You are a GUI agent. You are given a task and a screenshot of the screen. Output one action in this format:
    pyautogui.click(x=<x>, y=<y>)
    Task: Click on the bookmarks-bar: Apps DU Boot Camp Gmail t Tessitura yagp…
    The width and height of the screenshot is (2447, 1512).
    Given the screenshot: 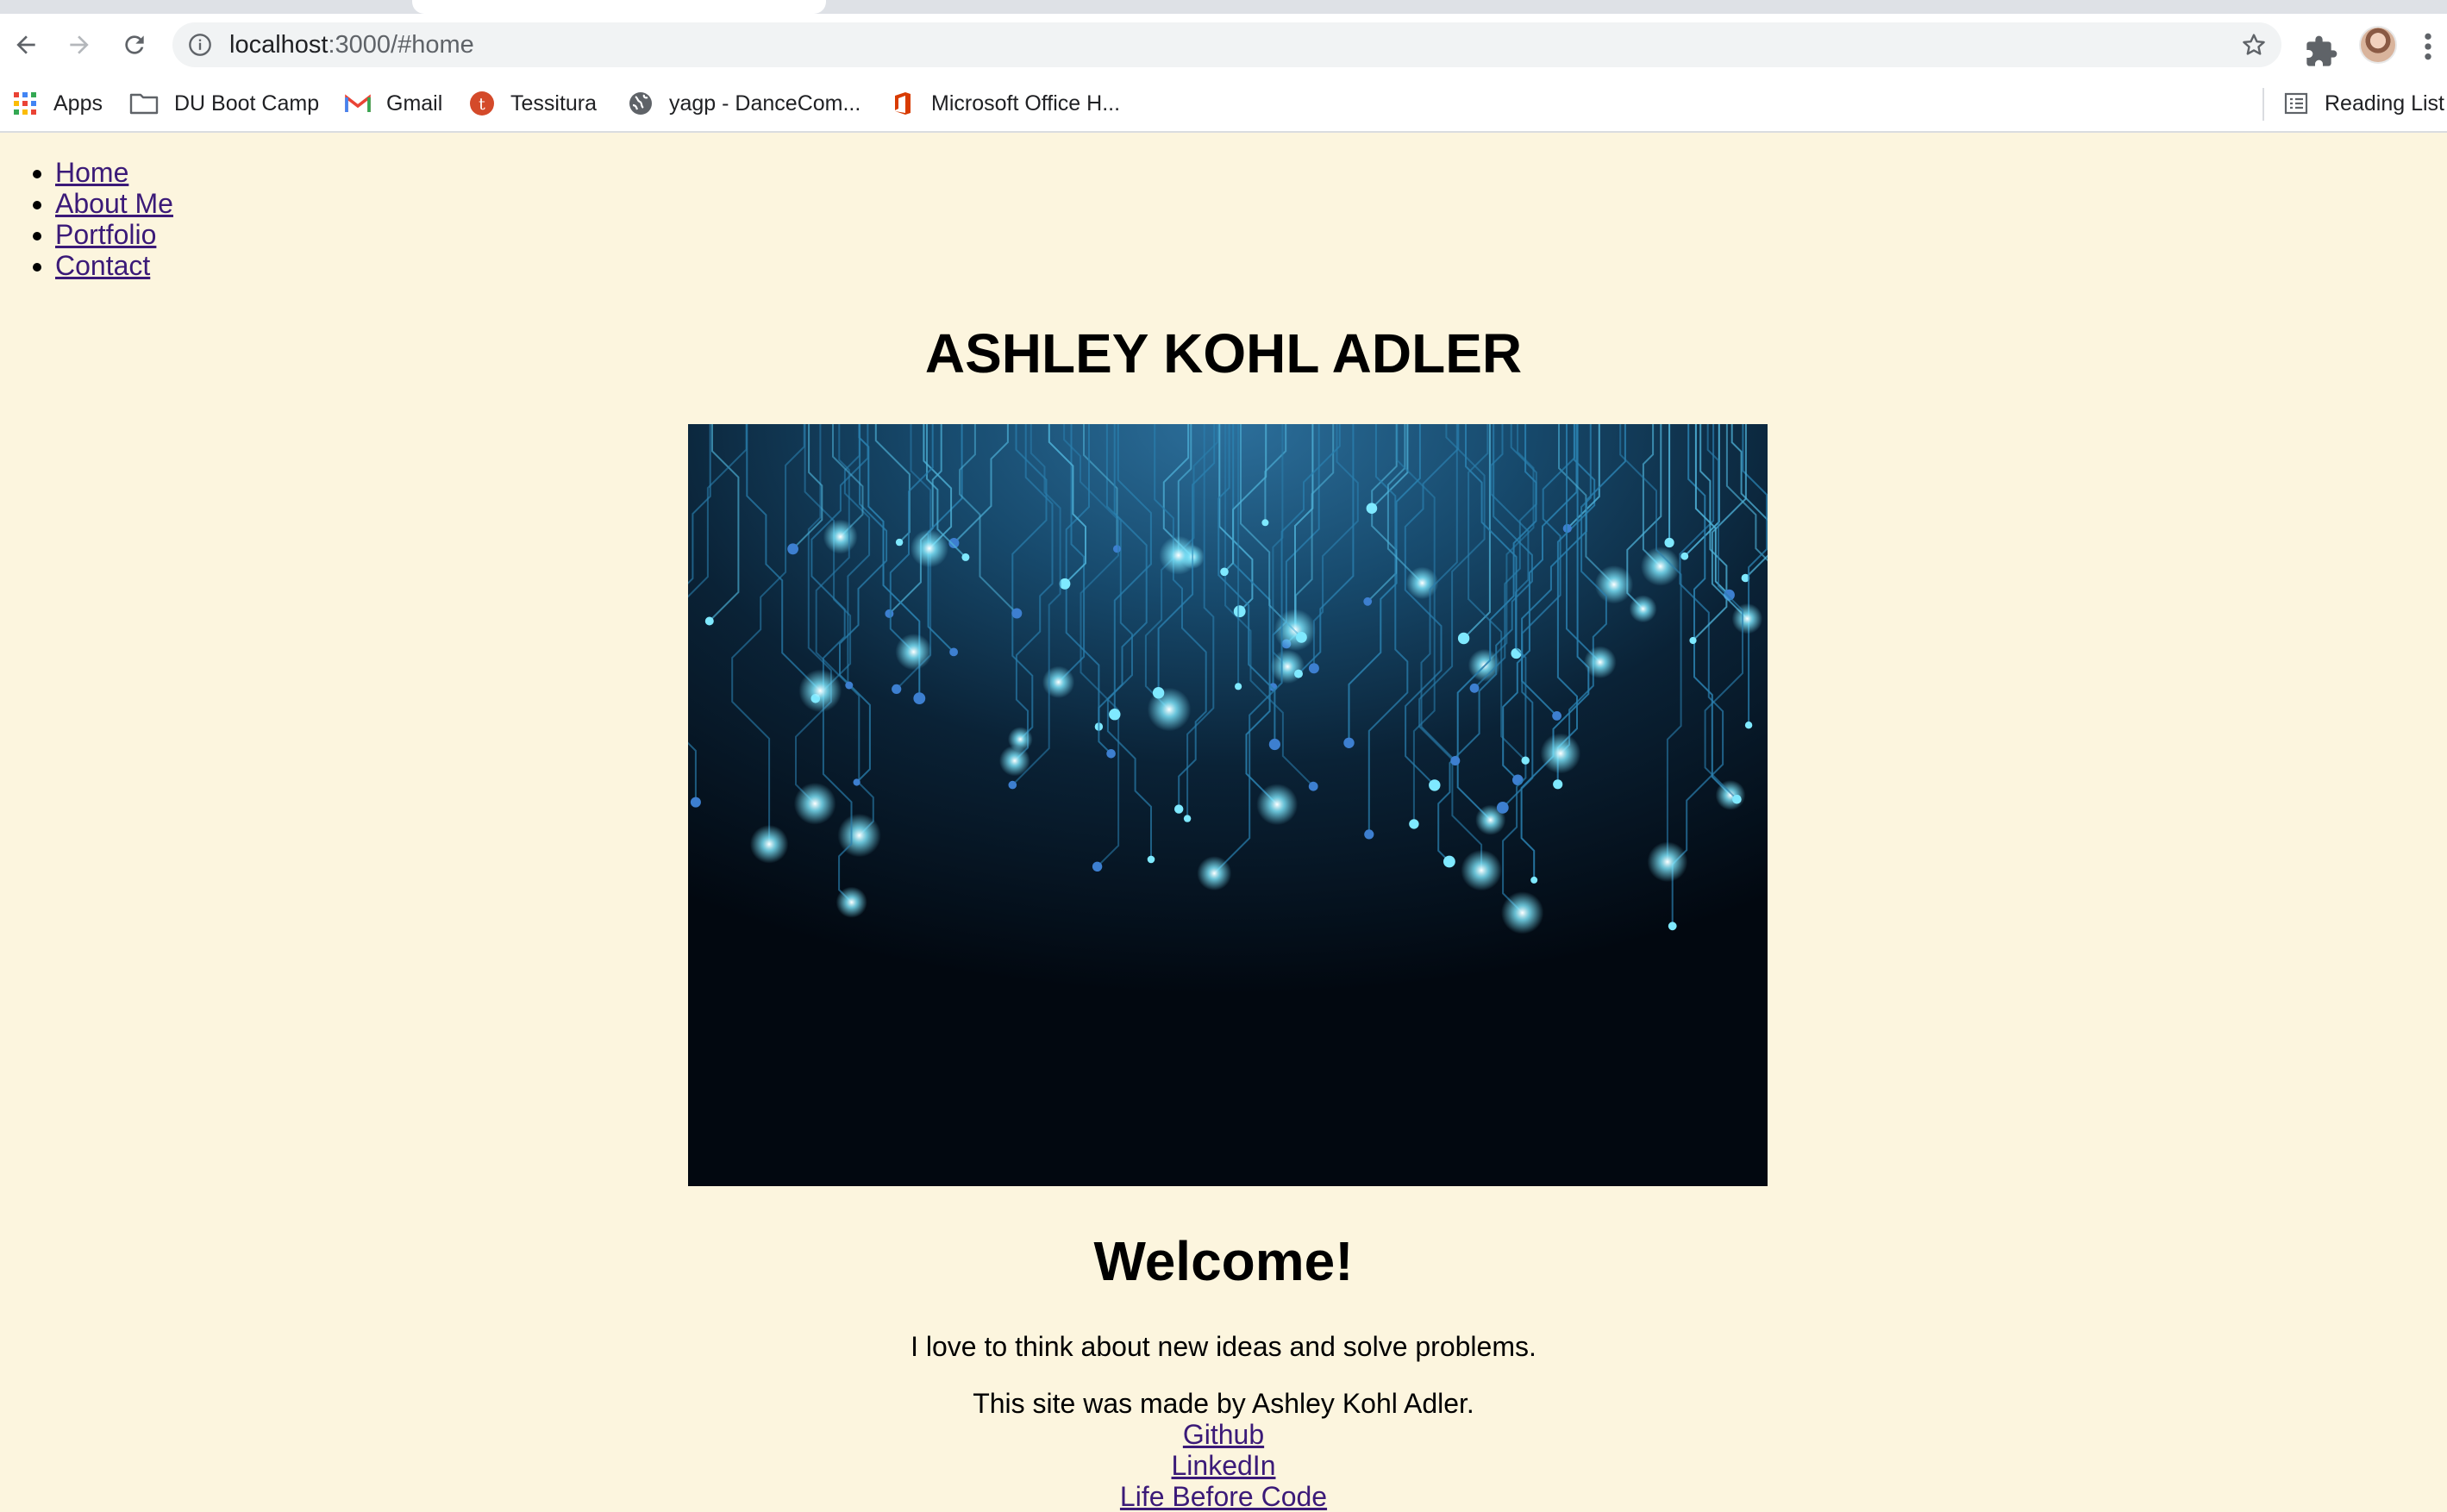 What is the action you would take?
    pyautogui.click(x=1223, y=103)
    